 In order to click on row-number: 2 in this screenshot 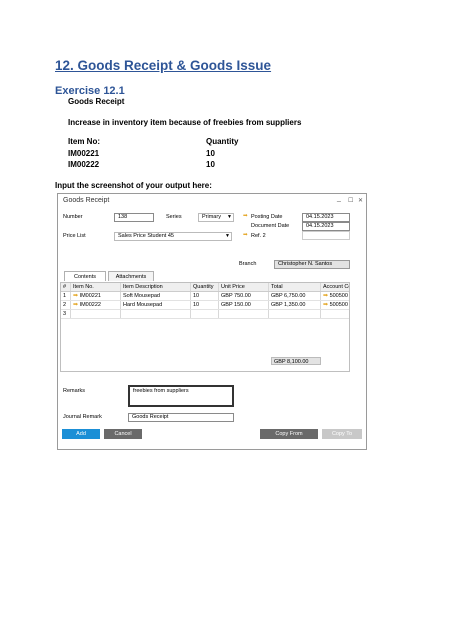, I will do `click(66, 305)`.